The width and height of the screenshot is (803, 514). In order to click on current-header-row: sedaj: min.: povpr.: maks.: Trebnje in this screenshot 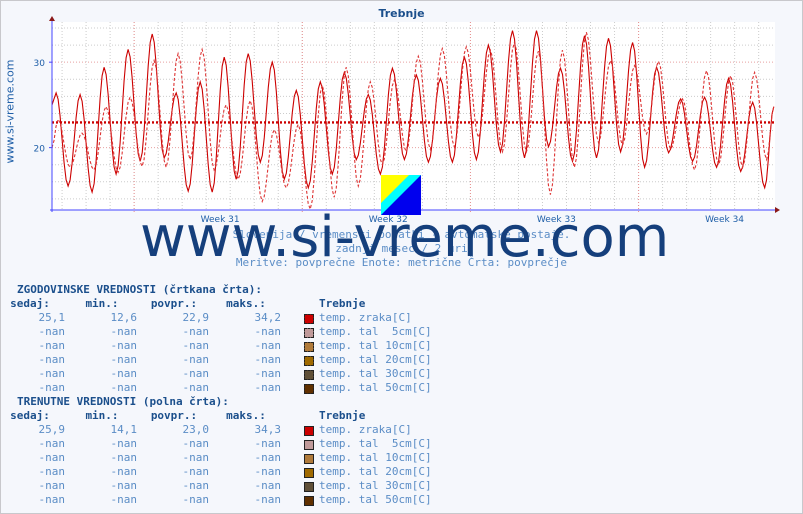, I will do `click(233, 416)`.